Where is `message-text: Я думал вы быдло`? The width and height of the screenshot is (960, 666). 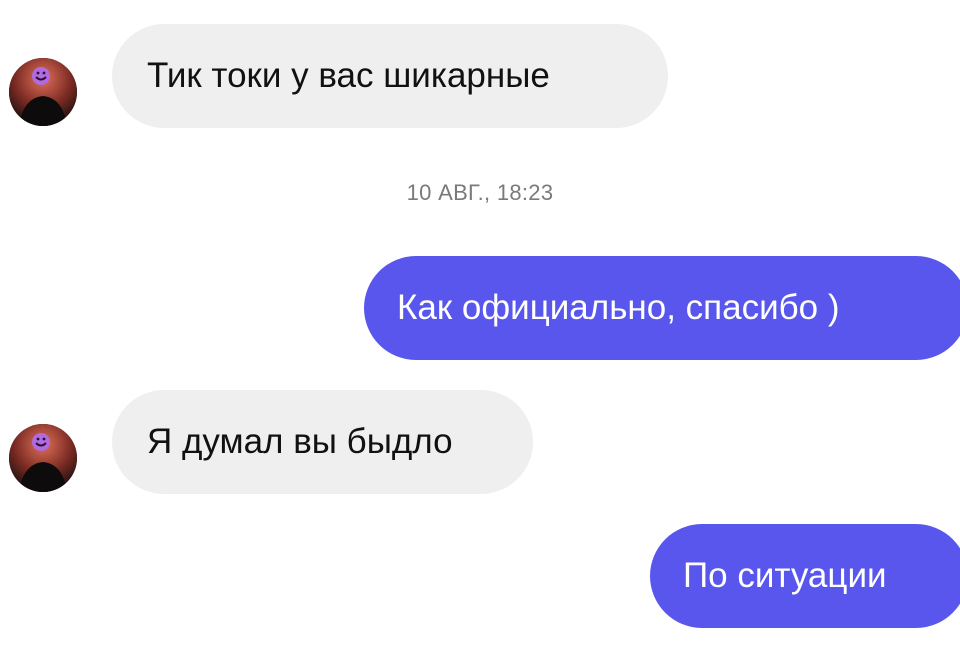 message-text: Я думал вы быдло is located at coordinates (300, 441).